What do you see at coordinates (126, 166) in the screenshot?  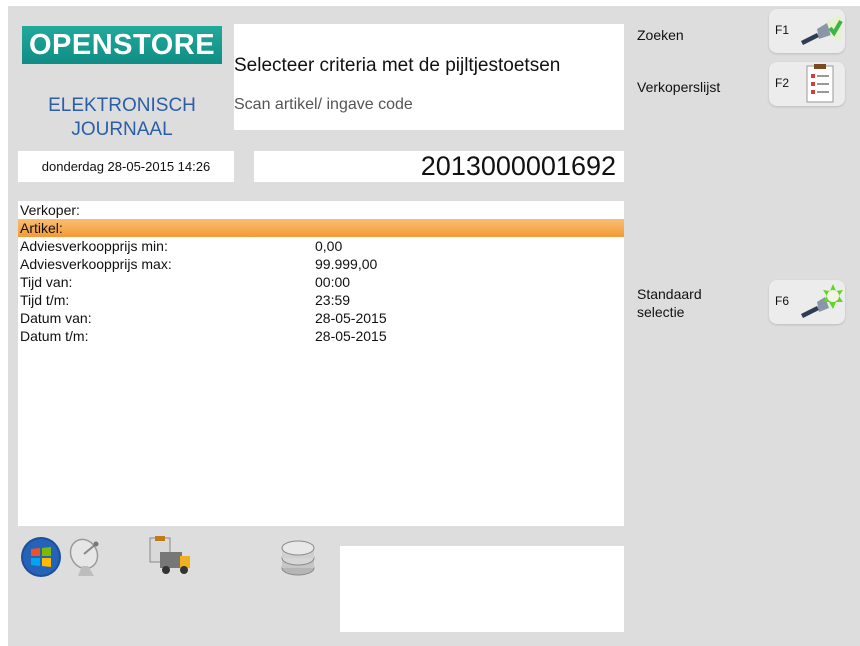 I see `datetime-display: donderdag 28-05-2015 14:26` at bounding box center [126, 166].